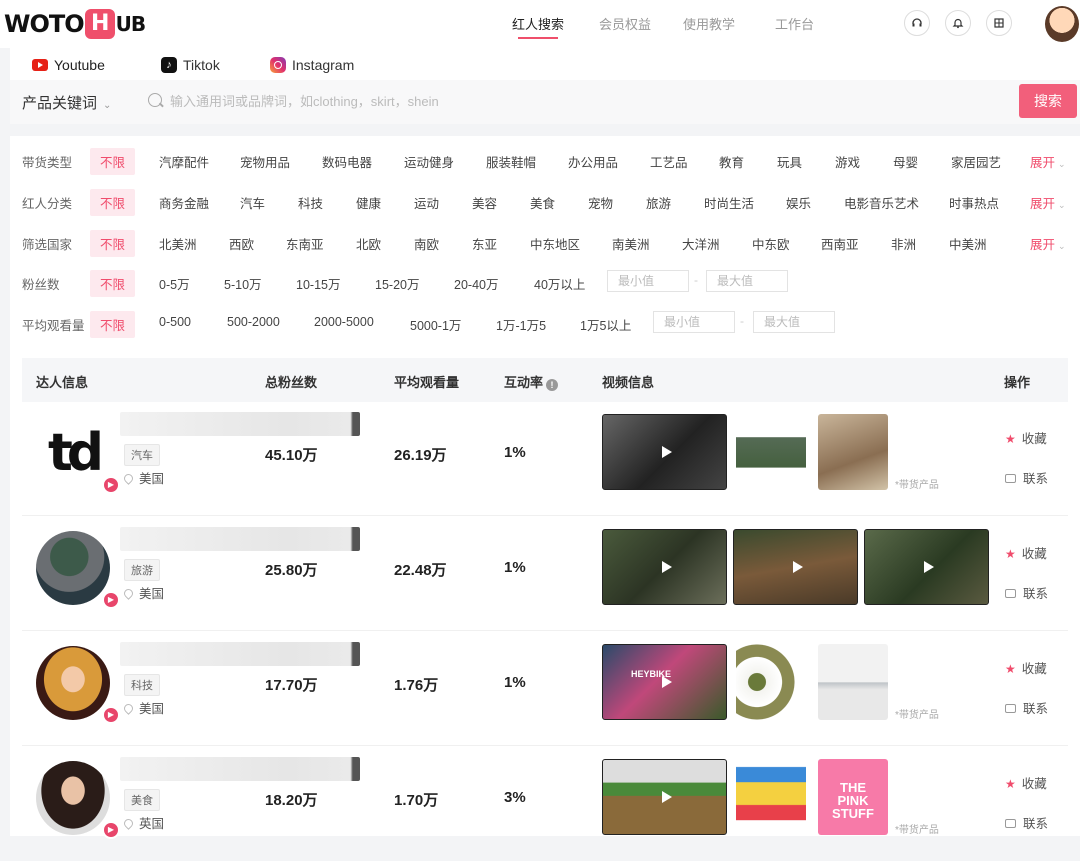  I want to click on filter-option: 汽车, so click(252, 202).